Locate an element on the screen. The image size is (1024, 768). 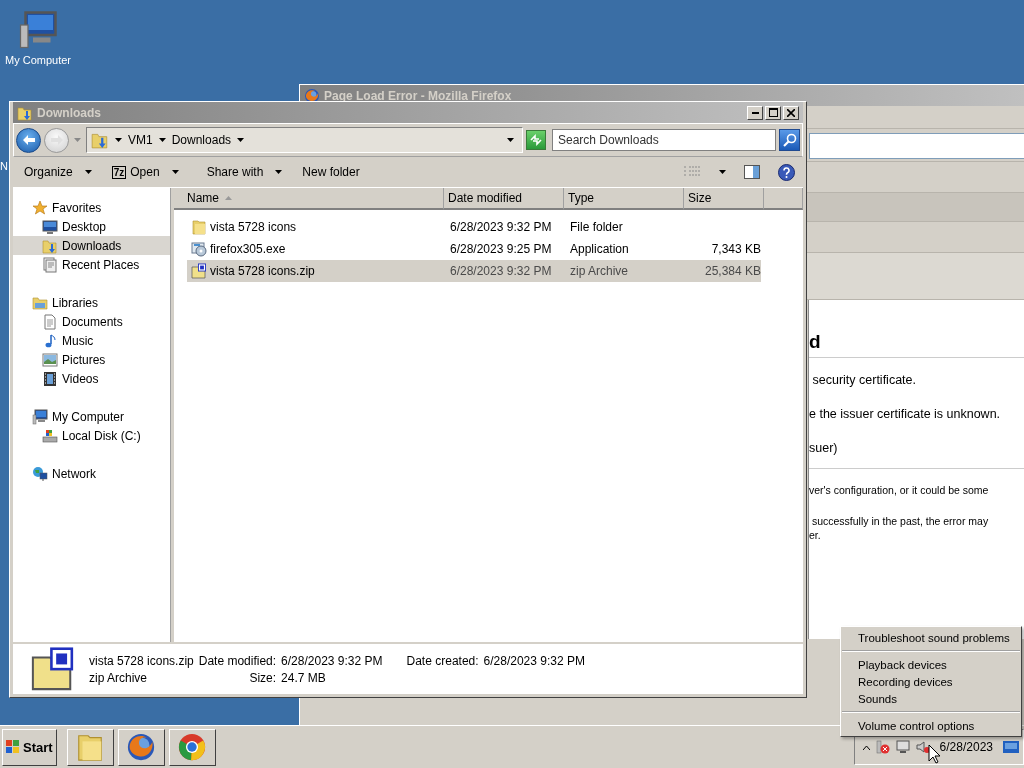
sidebar-item: Desktop is located at coordinates (91, 226).